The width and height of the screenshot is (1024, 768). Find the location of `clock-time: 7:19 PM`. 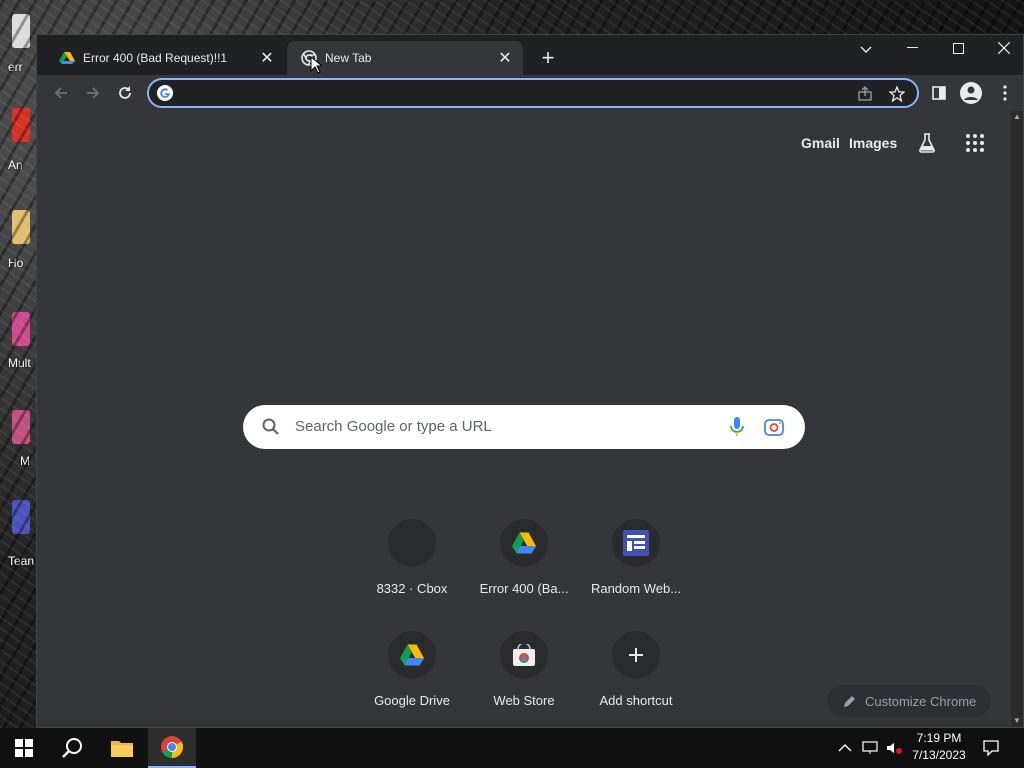

clock-time: 7:19 PM is located at coordinates (939, 738).